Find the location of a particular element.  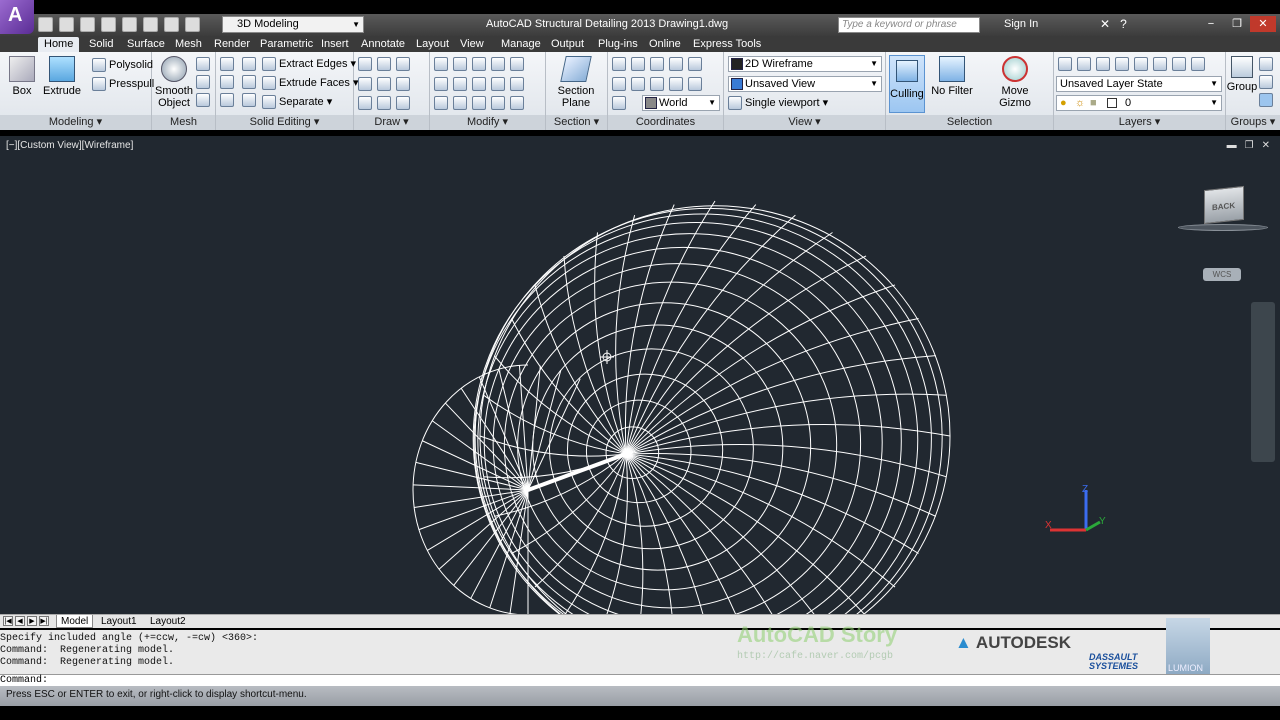

layer-off-icon is located at coordinates (1122, 64).